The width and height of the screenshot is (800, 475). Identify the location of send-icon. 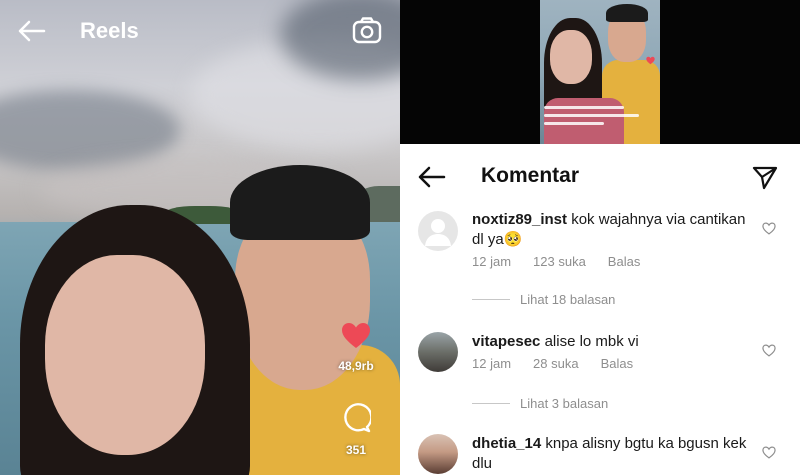
(765, 177).